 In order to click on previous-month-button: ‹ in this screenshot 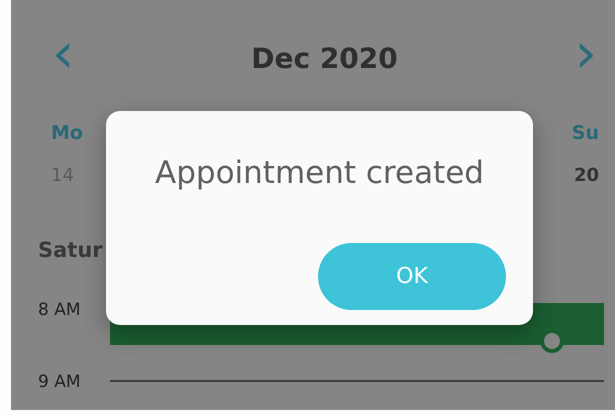, I will do `click(63, 58)`.